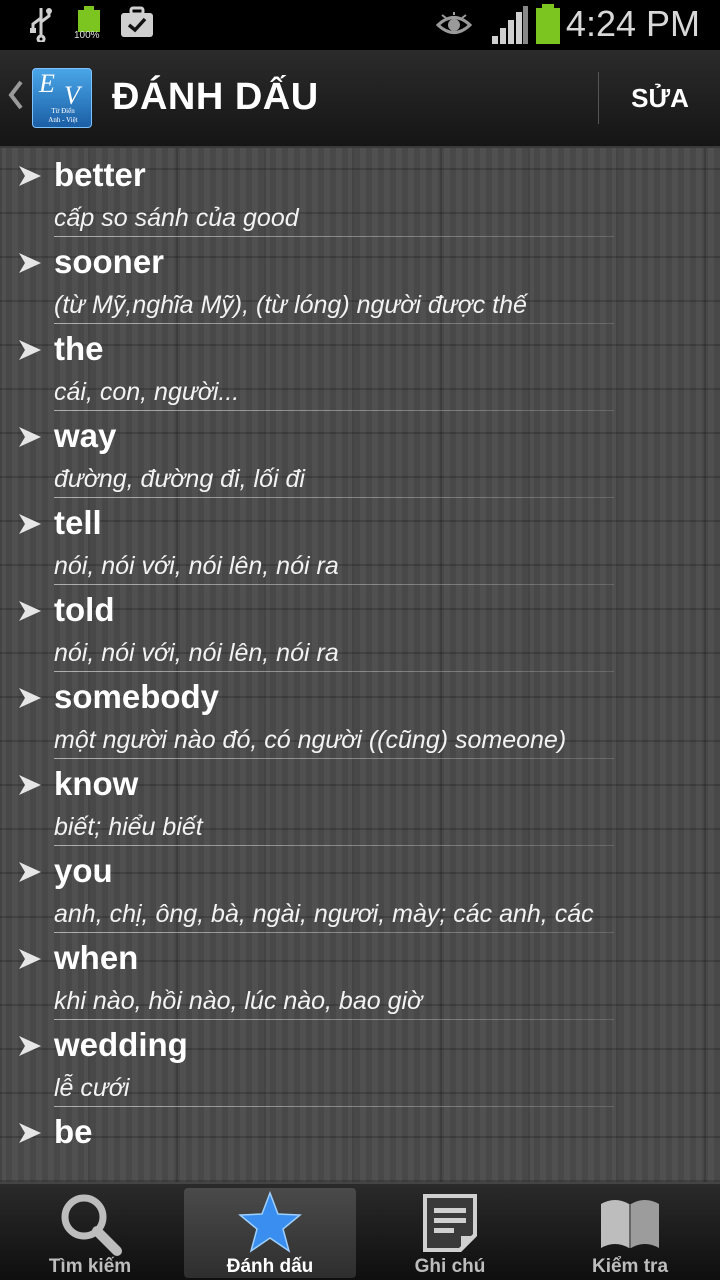 The width and height of the screenshot is (720, 1280). Describe the element at coordinates (660, 98) in the screenshot. I see `edit-button: SỬA` at that location.